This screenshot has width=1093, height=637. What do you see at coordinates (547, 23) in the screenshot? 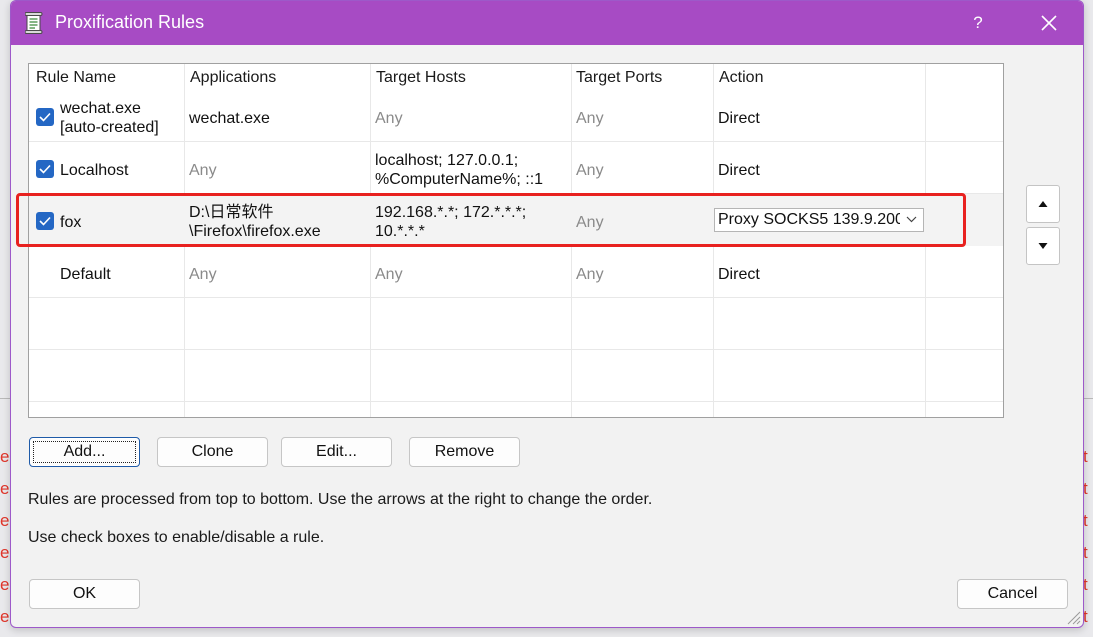
I see `title-bar: Proxification Rules ?` at bounding box center [547, 23].